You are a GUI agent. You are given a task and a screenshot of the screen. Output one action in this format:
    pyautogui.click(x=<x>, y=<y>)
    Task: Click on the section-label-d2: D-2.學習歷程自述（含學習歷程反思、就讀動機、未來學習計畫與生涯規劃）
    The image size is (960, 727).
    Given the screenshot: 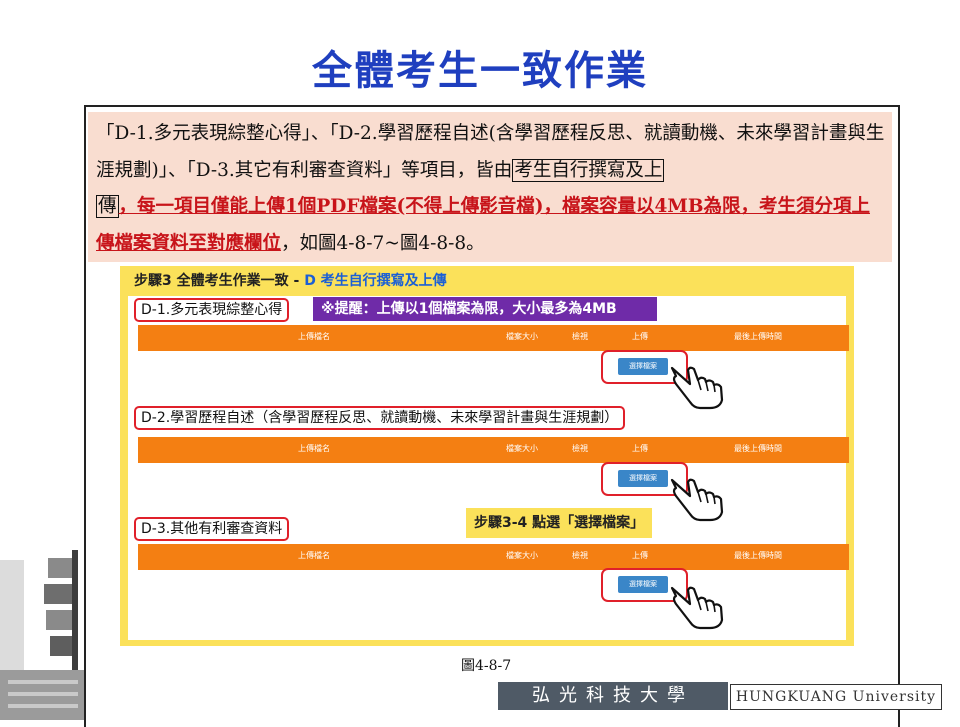 What is the action you would take?
    pyautogui.click(x=380, y=418)
    